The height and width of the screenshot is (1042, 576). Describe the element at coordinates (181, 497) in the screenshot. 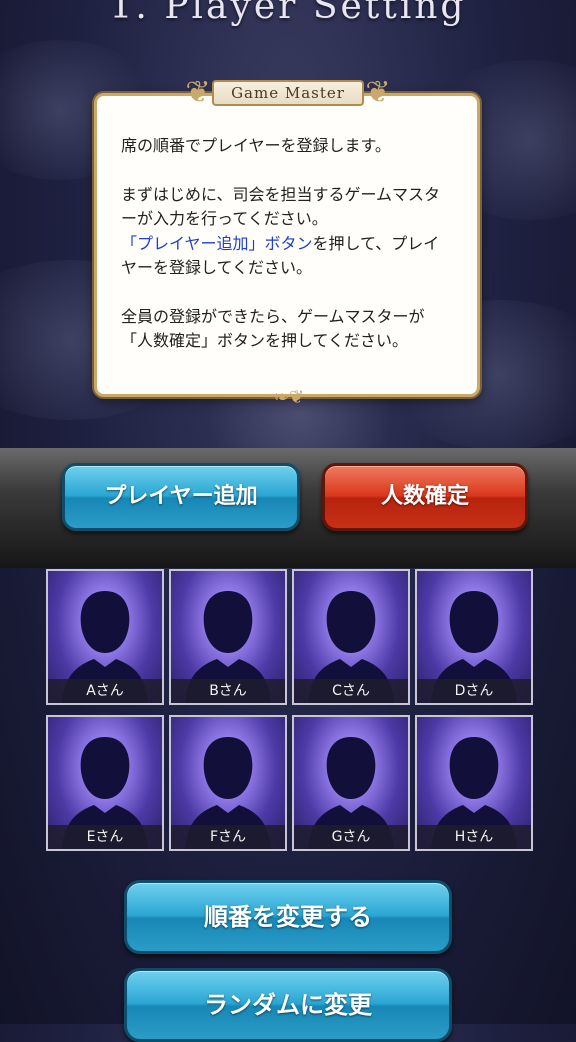

I see `add-player-button: プレイヤー追加` at that location.